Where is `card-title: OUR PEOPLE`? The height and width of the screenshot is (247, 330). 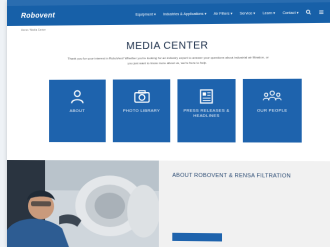 card-title: OUR PEOPLE is located at coordinates (272, 110).